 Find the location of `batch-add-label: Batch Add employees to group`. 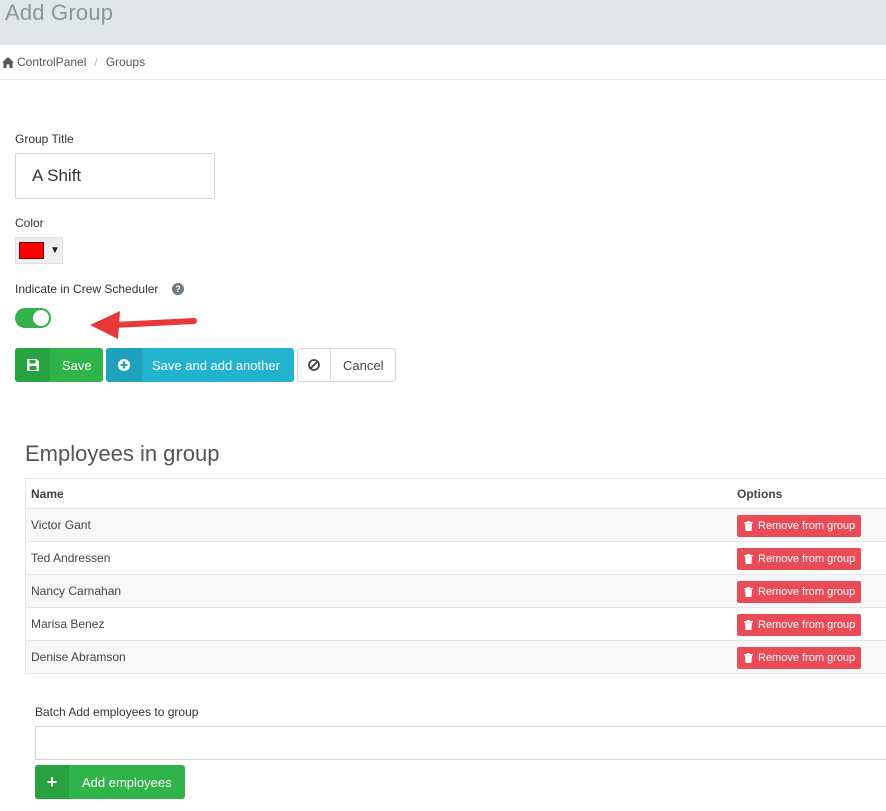

batch-add-label: Batch Add employees to group is located at coordinates (117, 712).